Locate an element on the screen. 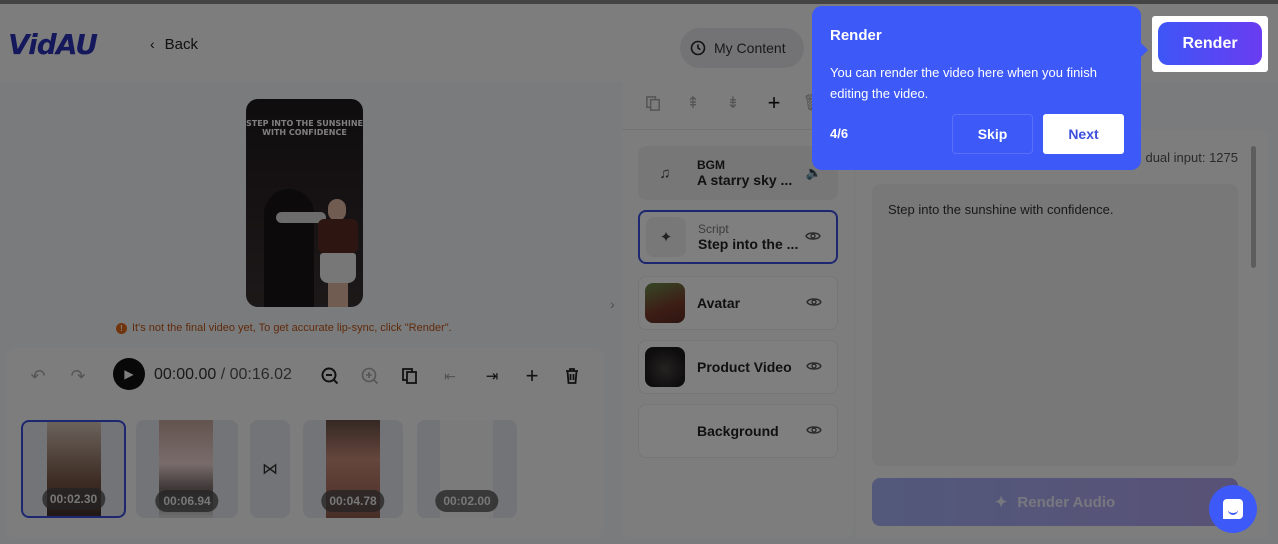 The height and width of the screenshot is (544, 1278). clip-duration: 00:02.00 is located at coordinates (467, 501).